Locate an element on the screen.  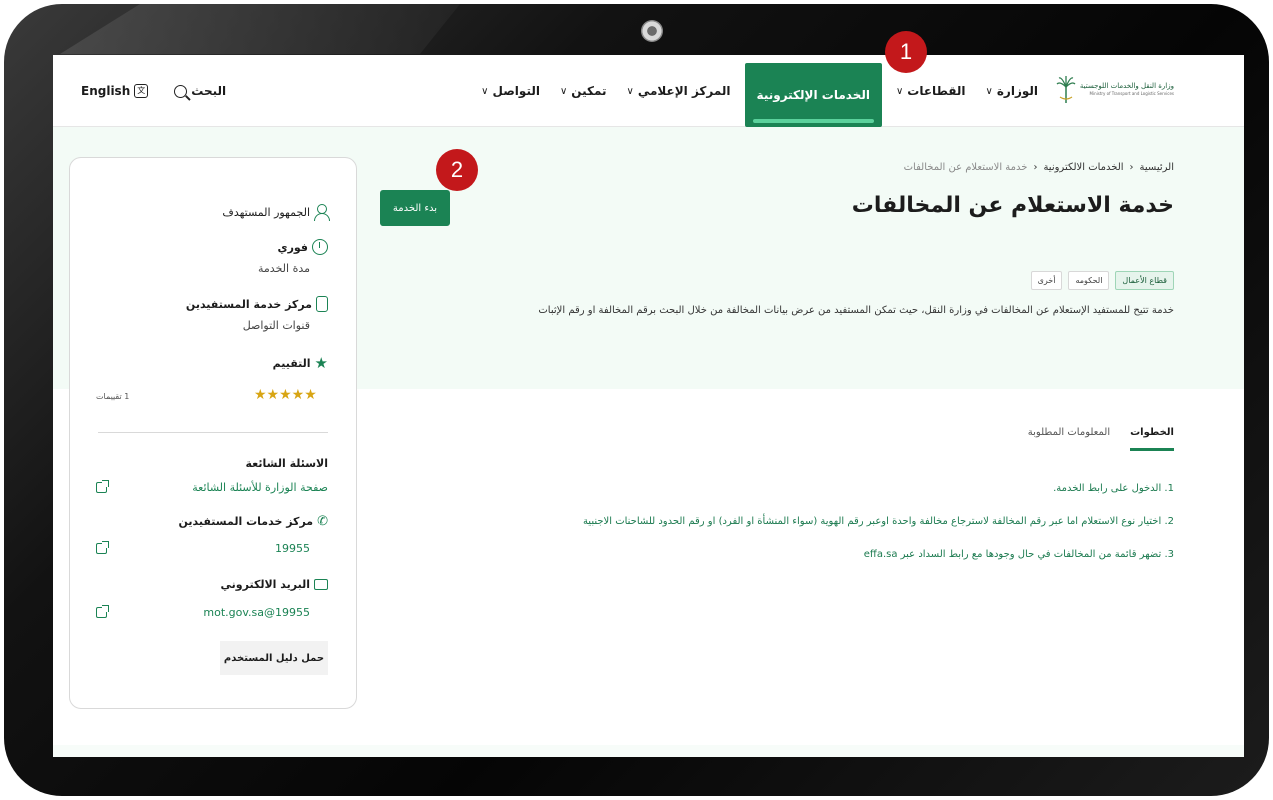
tag-business: قطاع الأعمال is located at coordinates (1144, 280).